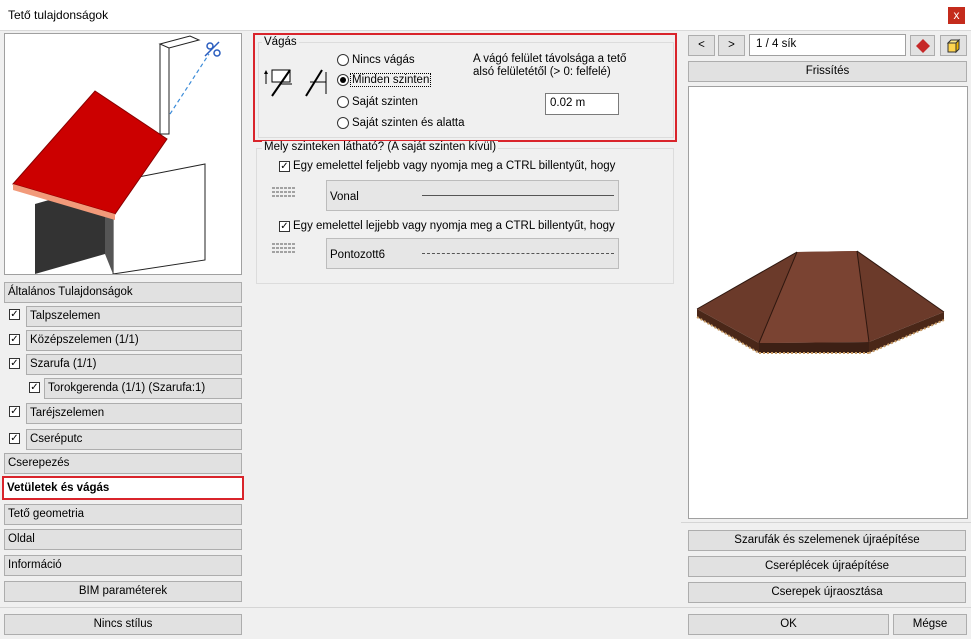 This screenshot has height=639, width=971. I want to click on roof-illustration, so click(123, 154).